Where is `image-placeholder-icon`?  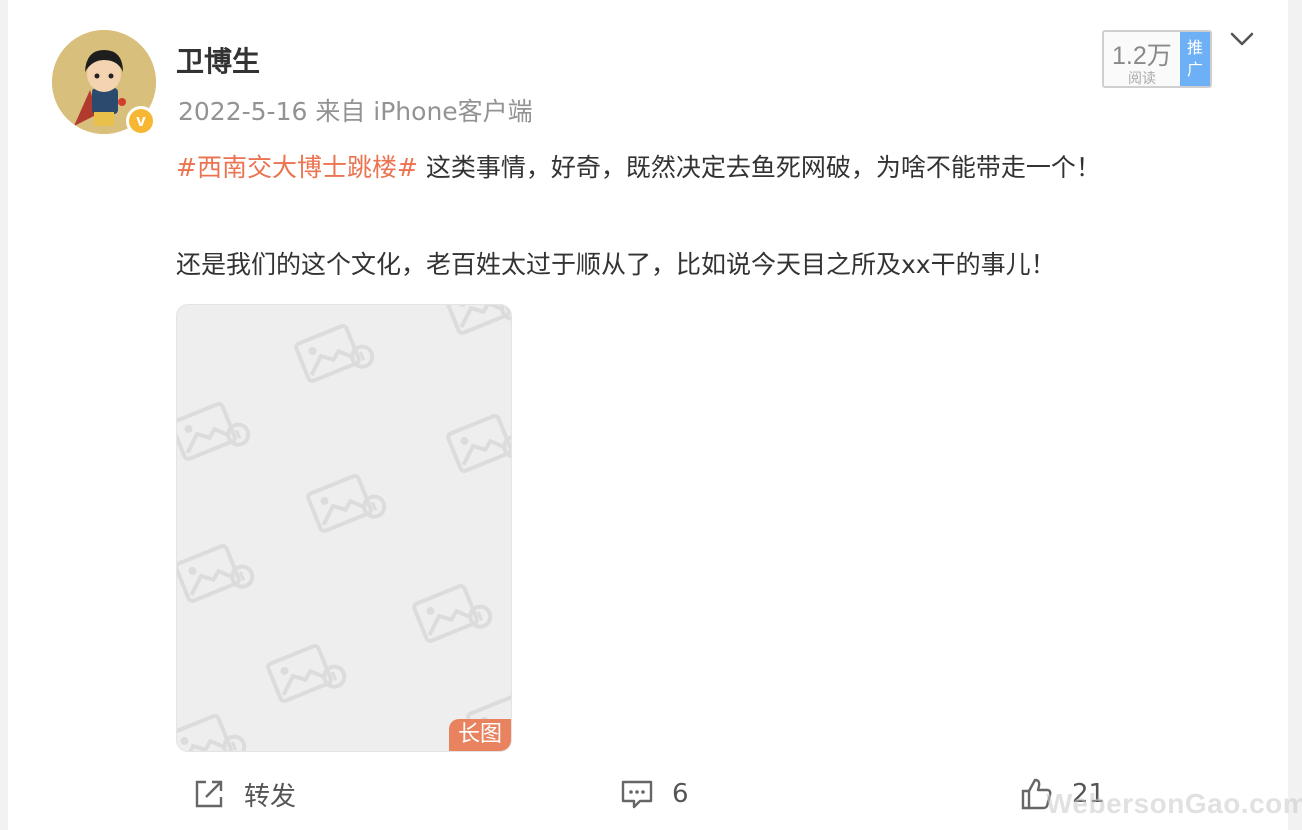 image-placeholder-icon is located at coordinates (344, 528).